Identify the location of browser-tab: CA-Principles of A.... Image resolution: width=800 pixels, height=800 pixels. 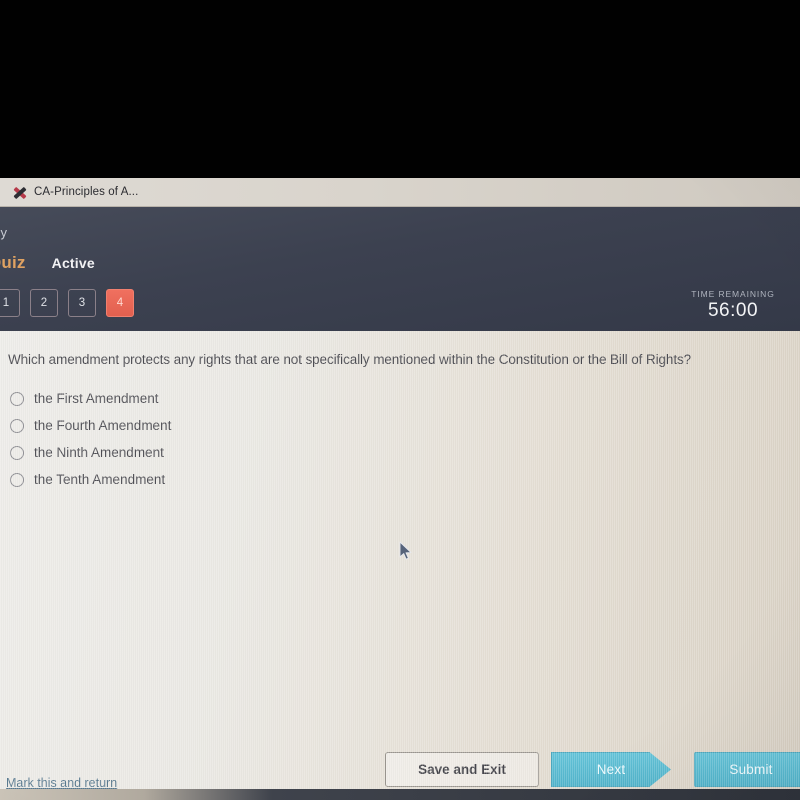
(77, 192).